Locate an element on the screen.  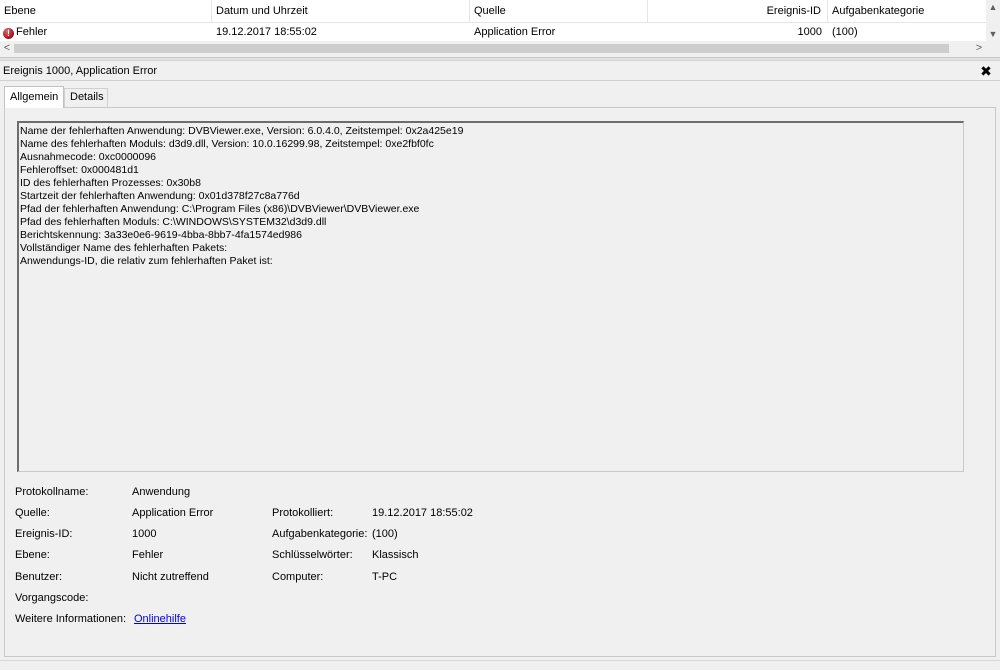
opcode-label: Vorgangscode: is located at coordinates (52, 598).